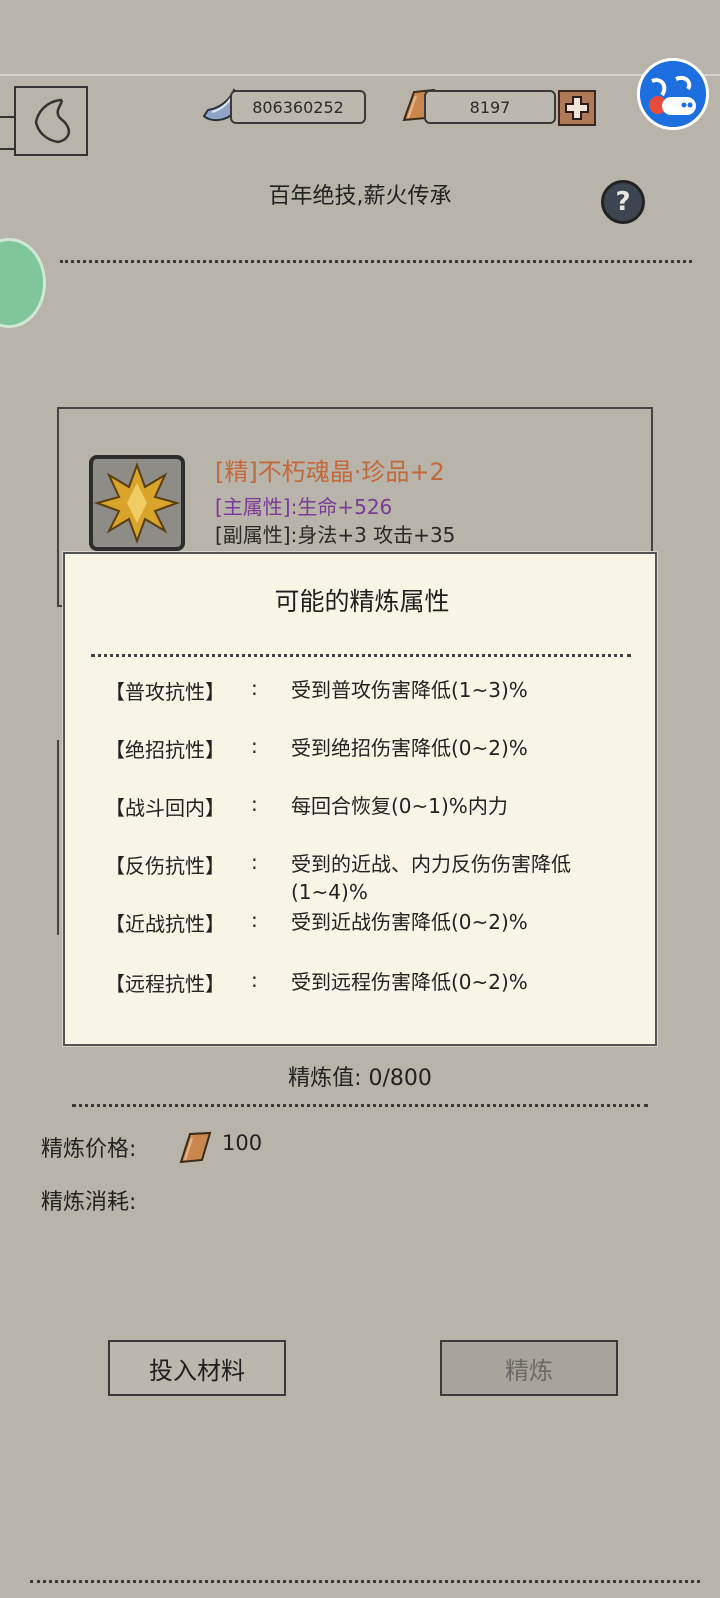  I want to click on plus-icon, so click(577, 108).